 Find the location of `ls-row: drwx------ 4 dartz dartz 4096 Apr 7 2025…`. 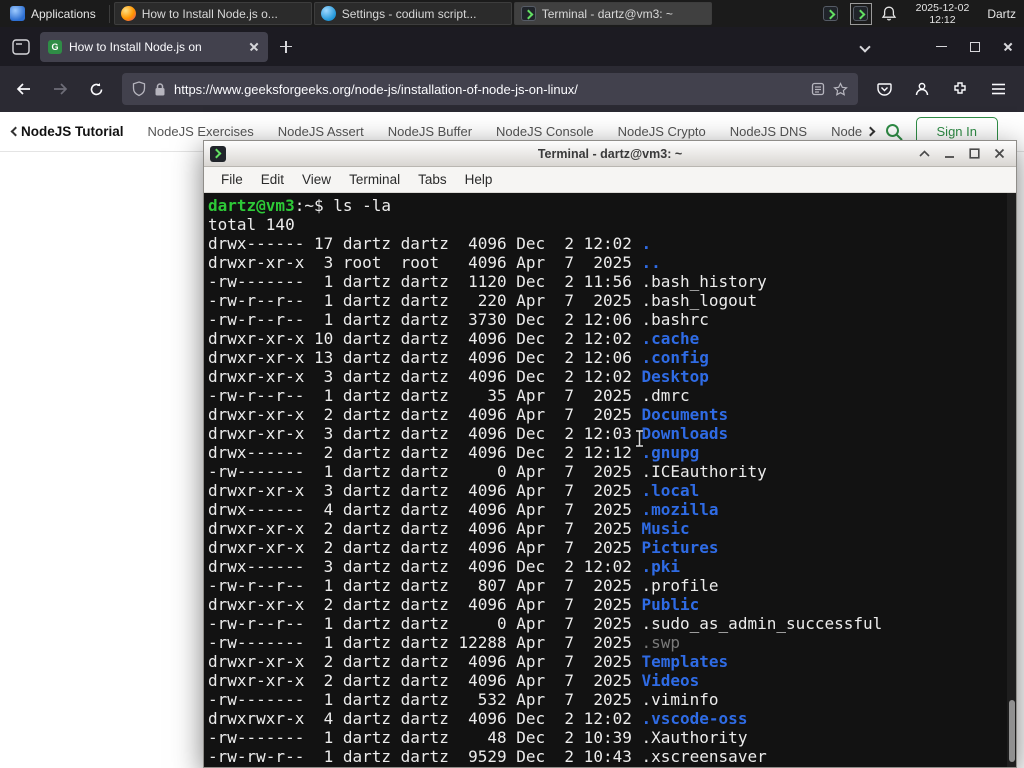

ls-row: drwx------ 4 dartz dartz 4096 Apr 7 2025… is located at coordinates (463, 509).